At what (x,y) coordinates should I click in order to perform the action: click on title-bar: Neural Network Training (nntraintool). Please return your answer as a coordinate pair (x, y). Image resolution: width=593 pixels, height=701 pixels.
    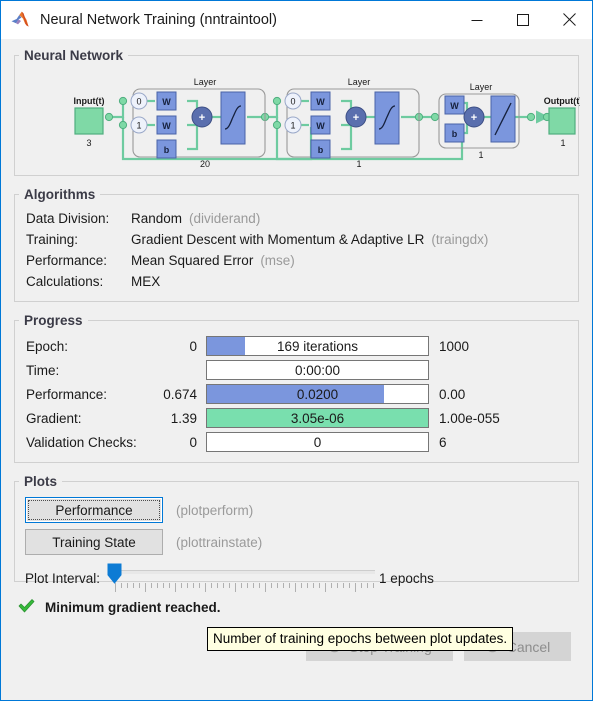
    Looking at the image, I should click on (296, 20).